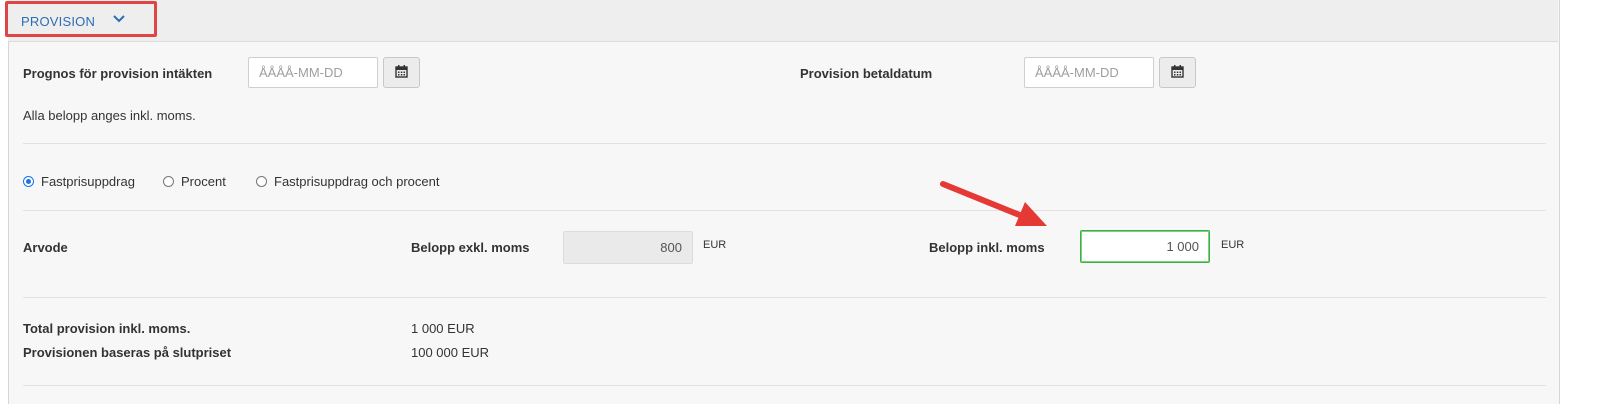  Describe the element at coordinates (119, 19) in the screenshot. I see `chevron-down-icon` at that location.